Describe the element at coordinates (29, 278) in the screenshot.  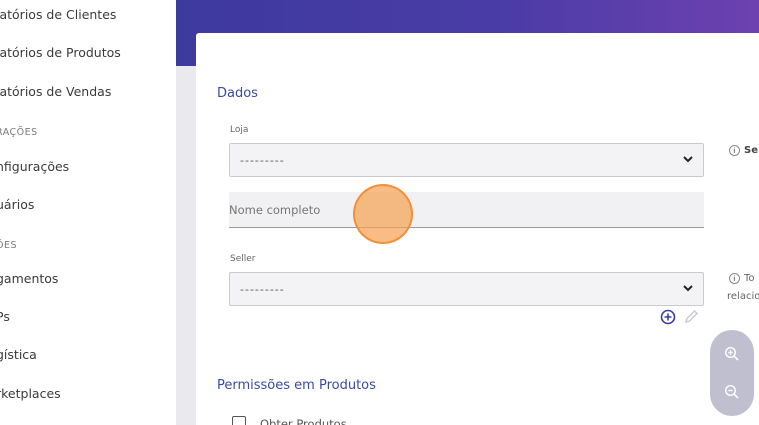
I see `sidebar-item-pagamentos: gamentos` at that location.